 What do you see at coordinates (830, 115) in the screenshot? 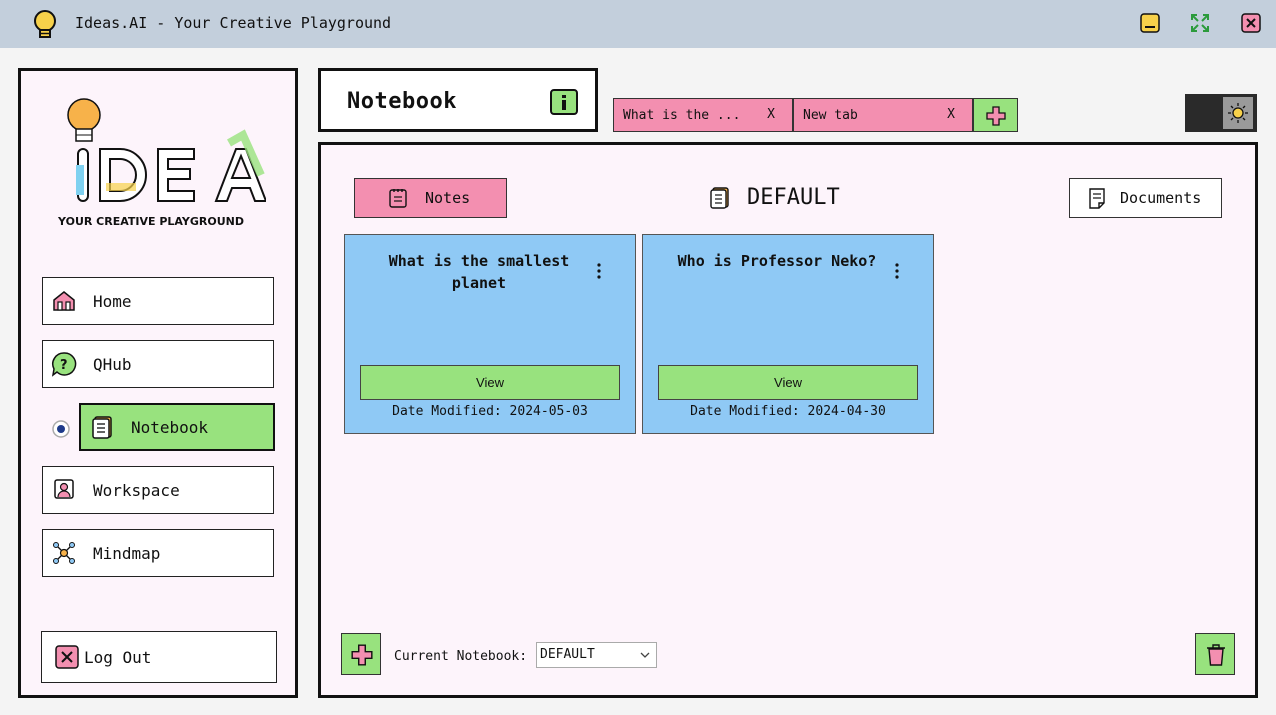
I see `tab-label: New tab` at bounding box center [830, 115].